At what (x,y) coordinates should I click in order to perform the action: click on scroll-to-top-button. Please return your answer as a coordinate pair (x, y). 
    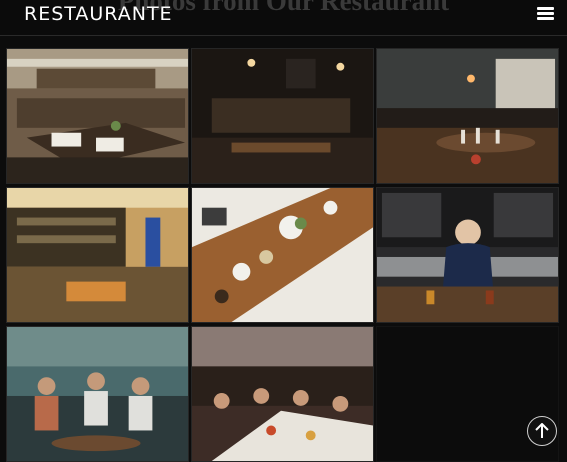
    Looking at the image, I should click on (542, 431).